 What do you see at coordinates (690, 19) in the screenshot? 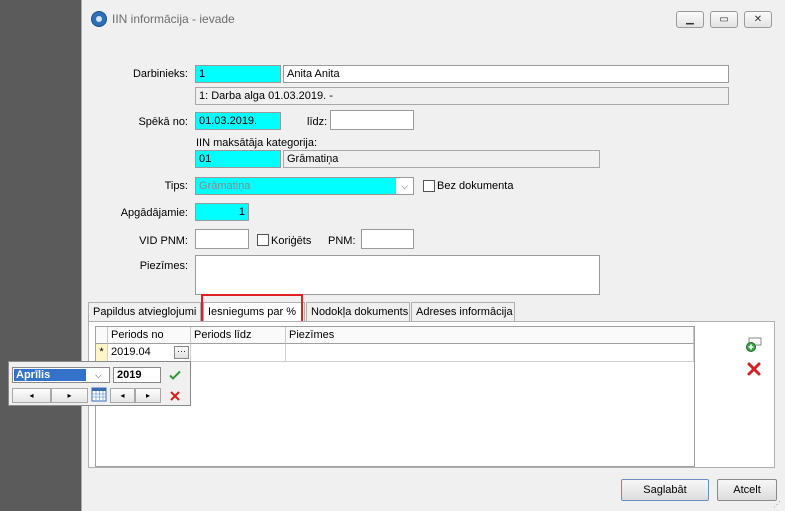
I see `minimize-button: ▁` at bounding box center [690, 19].